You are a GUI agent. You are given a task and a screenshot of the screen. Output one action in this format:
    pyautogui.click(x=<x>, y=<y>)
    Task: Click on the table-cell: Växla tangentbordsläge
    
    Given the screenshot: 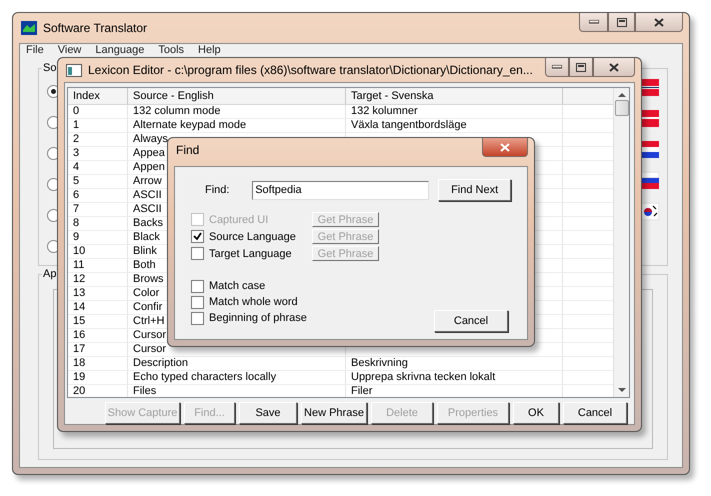 What is the action you would take?
    pyautogui.click(x=454, y=125)
    